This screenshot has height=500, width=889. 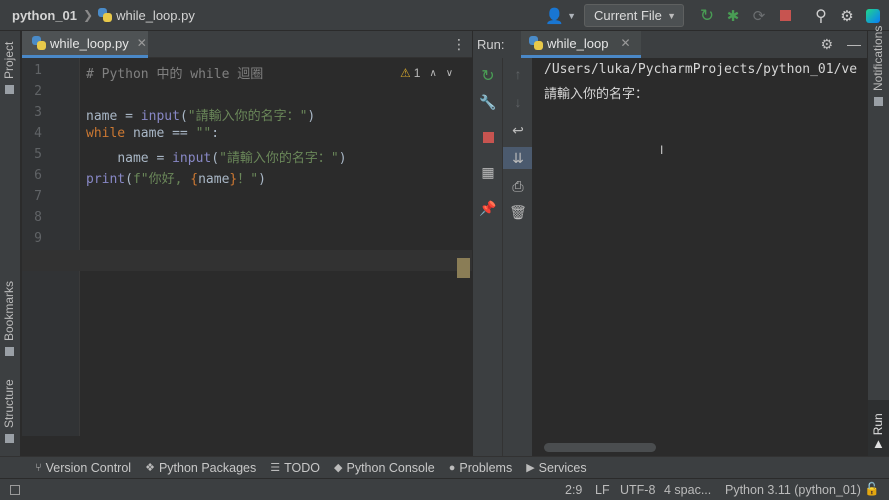 What do you see at coordinates (578, 43) in the screenshot?
I see `run-tab-label: while_loop` at bounding box center [578, 43].